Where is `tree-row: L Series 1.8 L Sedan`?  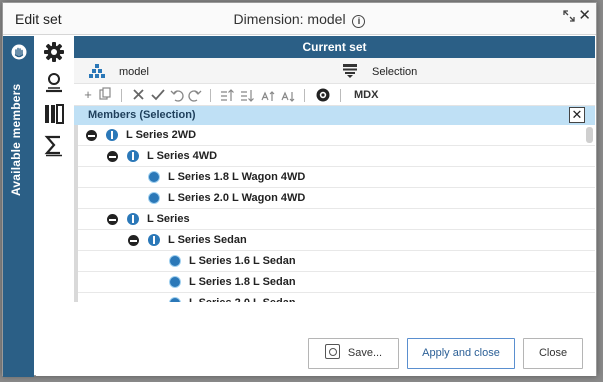
tree-row: L Series 1.8 L Sedan is located at coordinates (336, 282).